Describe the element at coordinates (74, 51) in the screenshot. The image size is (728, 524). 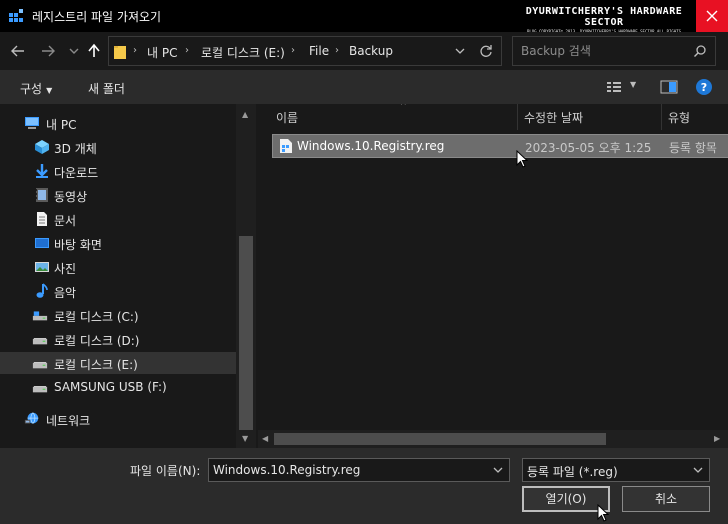
I see `recent-locations-chevron-icon` at that location.